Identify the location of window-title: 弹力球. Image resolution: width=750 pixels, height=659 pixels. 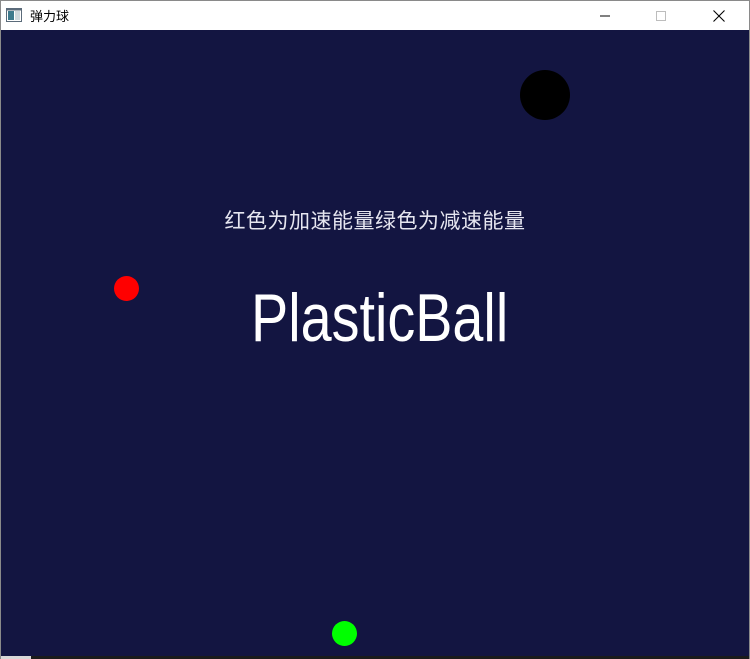
(50, 17).